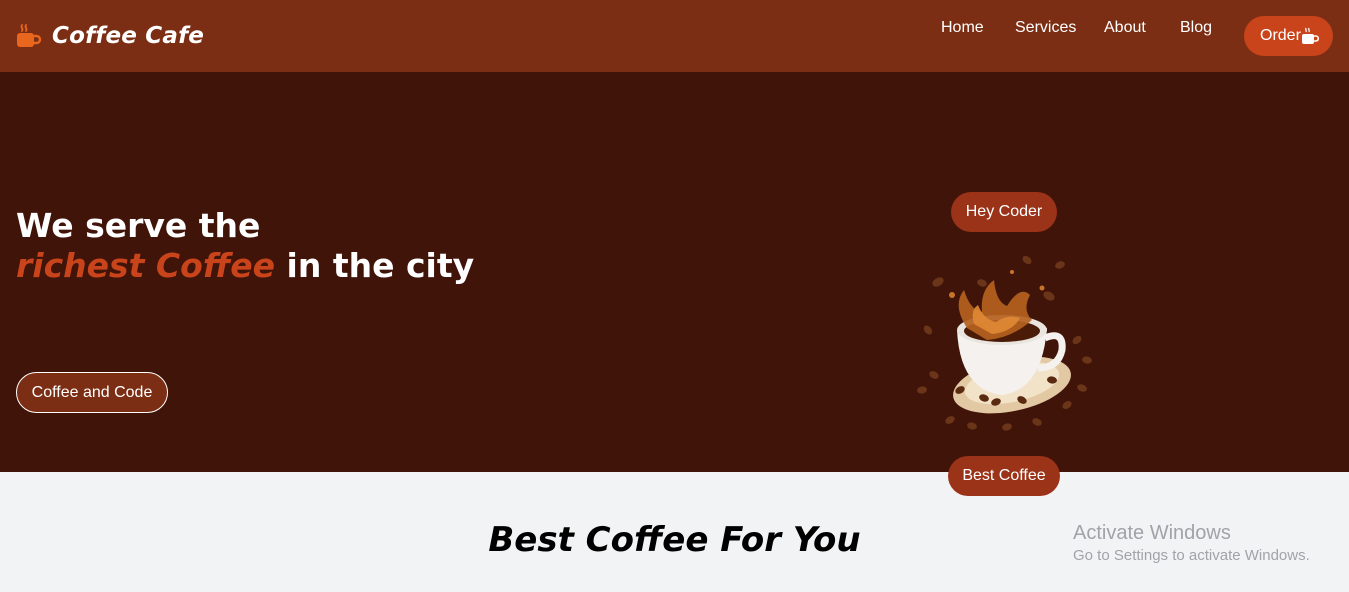 This screenshot has width=1349, height=592. I want to click on nav-about: About, so click(1125, 28).